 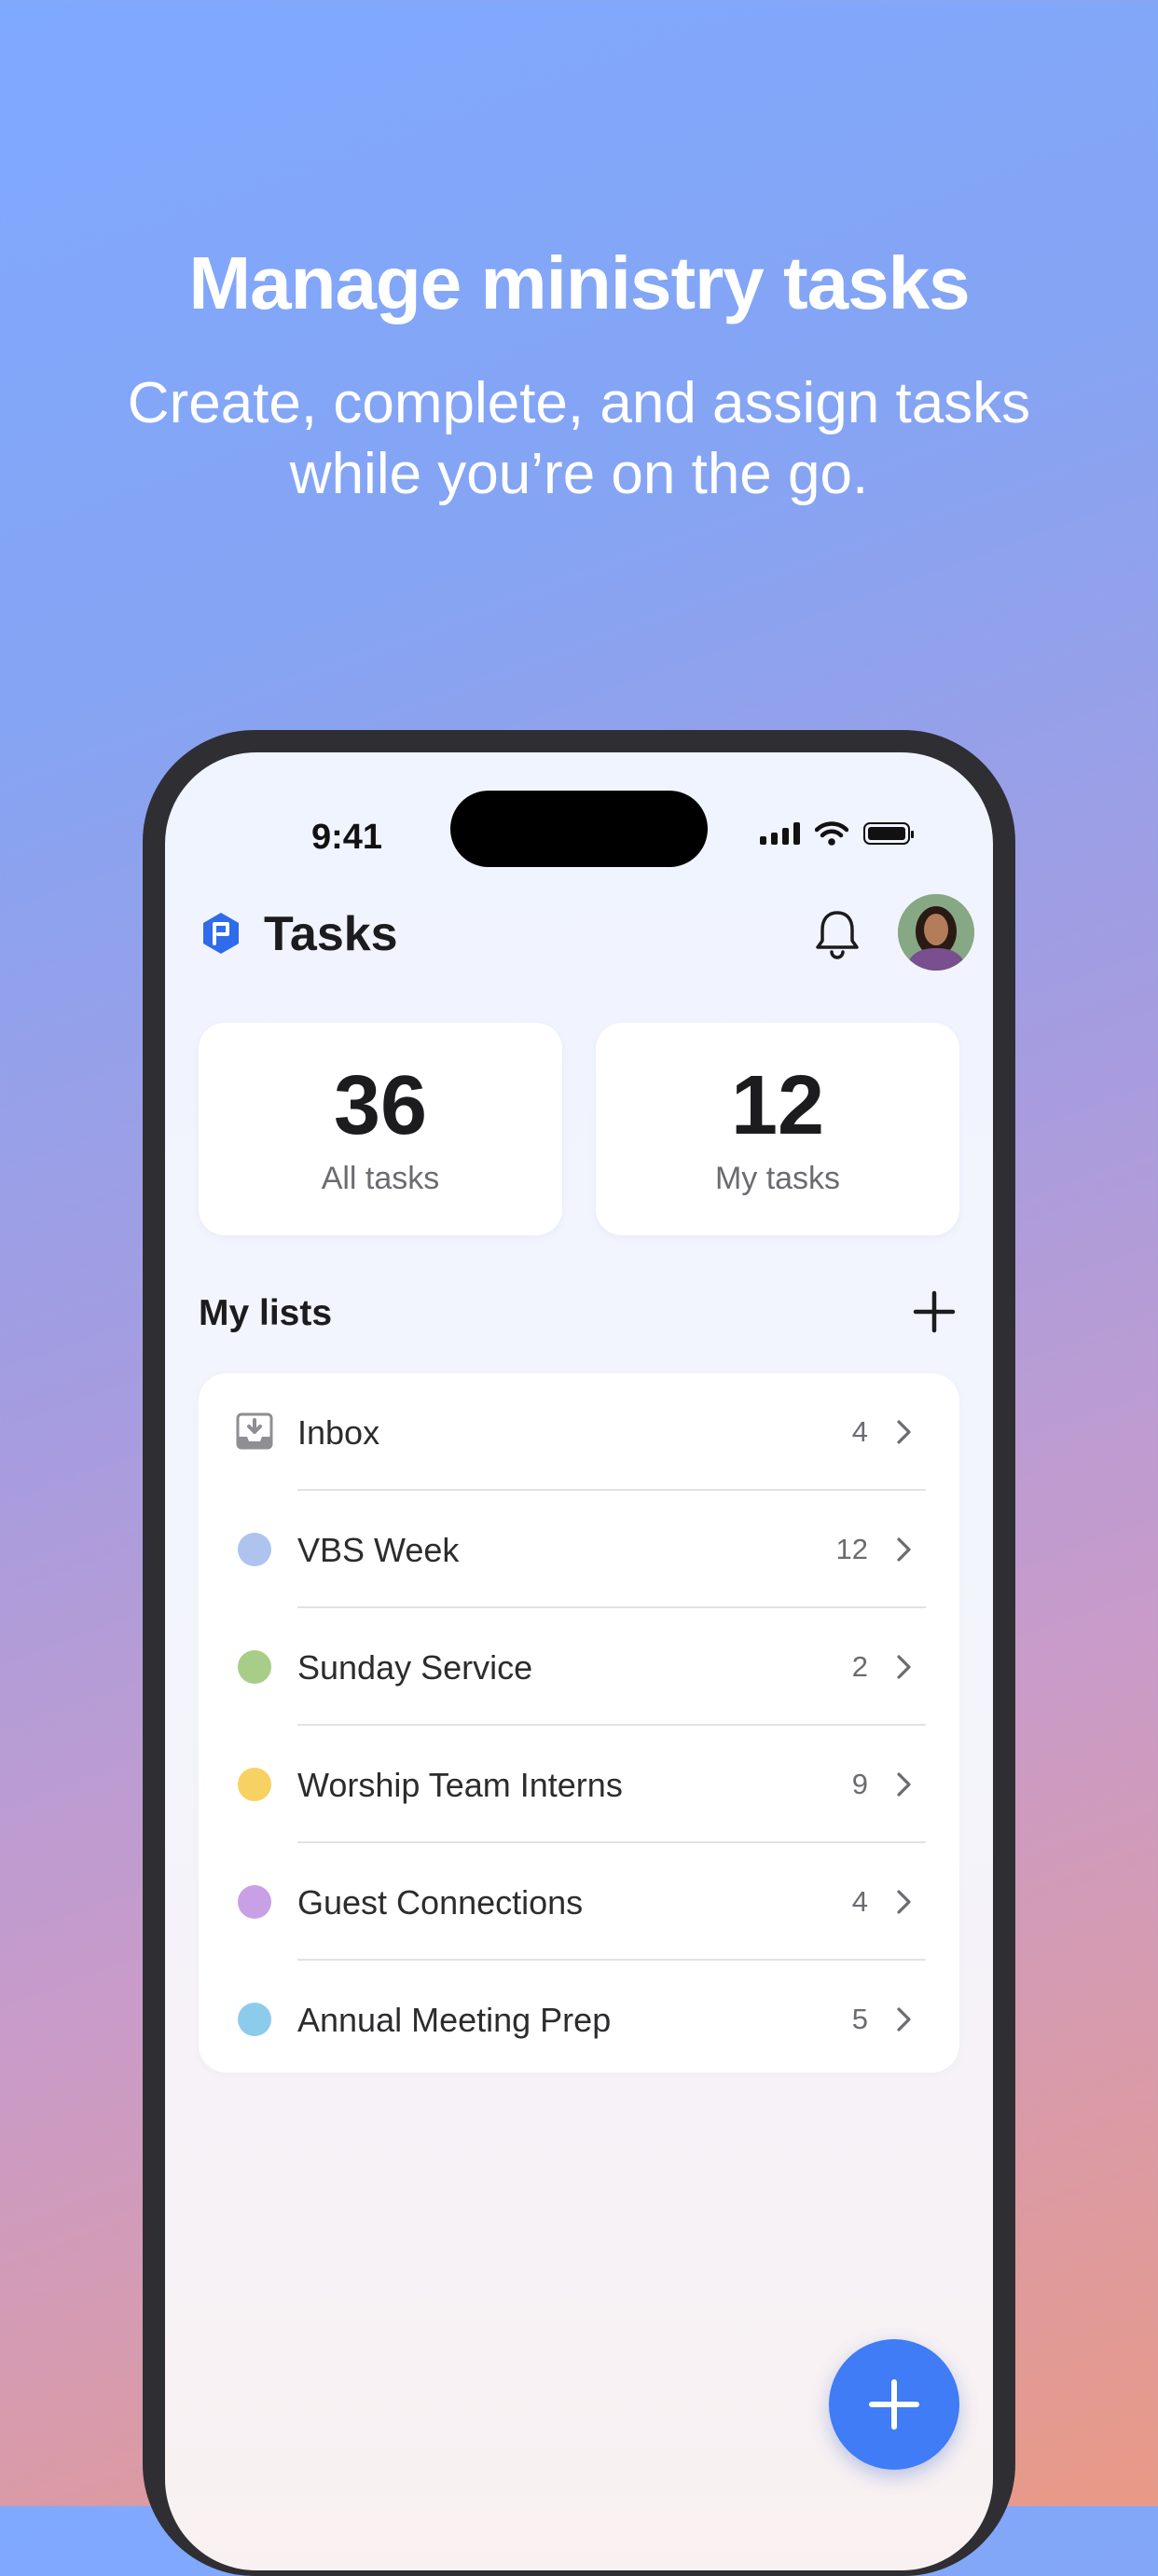 I want to click on cellular-signal-icon, so click(x=780, y=833).